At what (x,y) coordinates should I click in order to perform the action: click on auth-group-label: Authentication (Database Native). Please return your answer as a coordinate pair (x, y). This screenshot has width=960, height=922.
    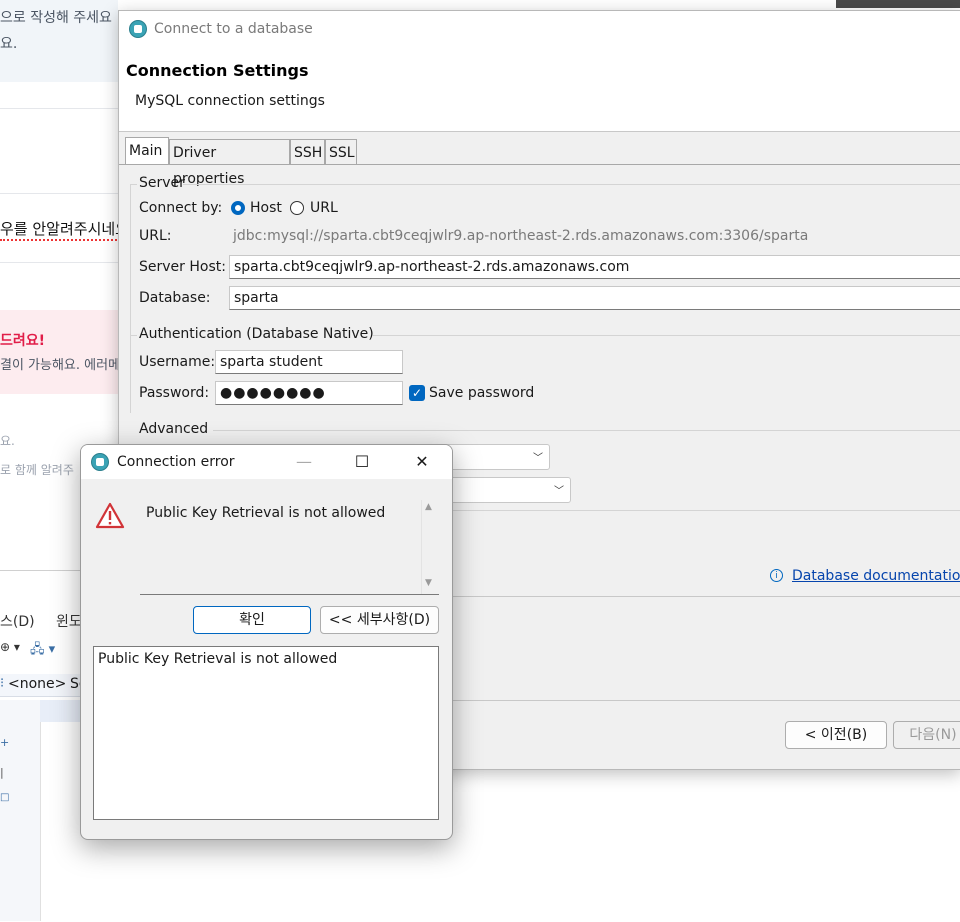
    Looking at the image, I should click on (256, 334).